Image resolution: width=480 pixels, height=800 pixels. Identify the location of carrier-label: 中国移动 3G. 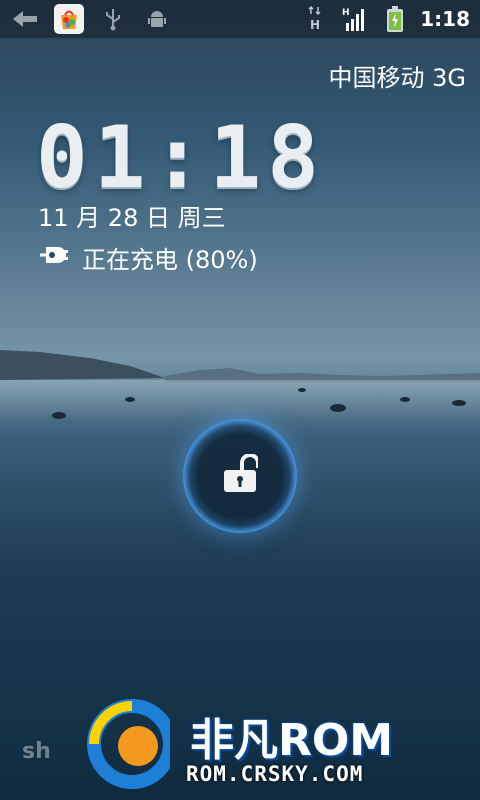
(397, 78).